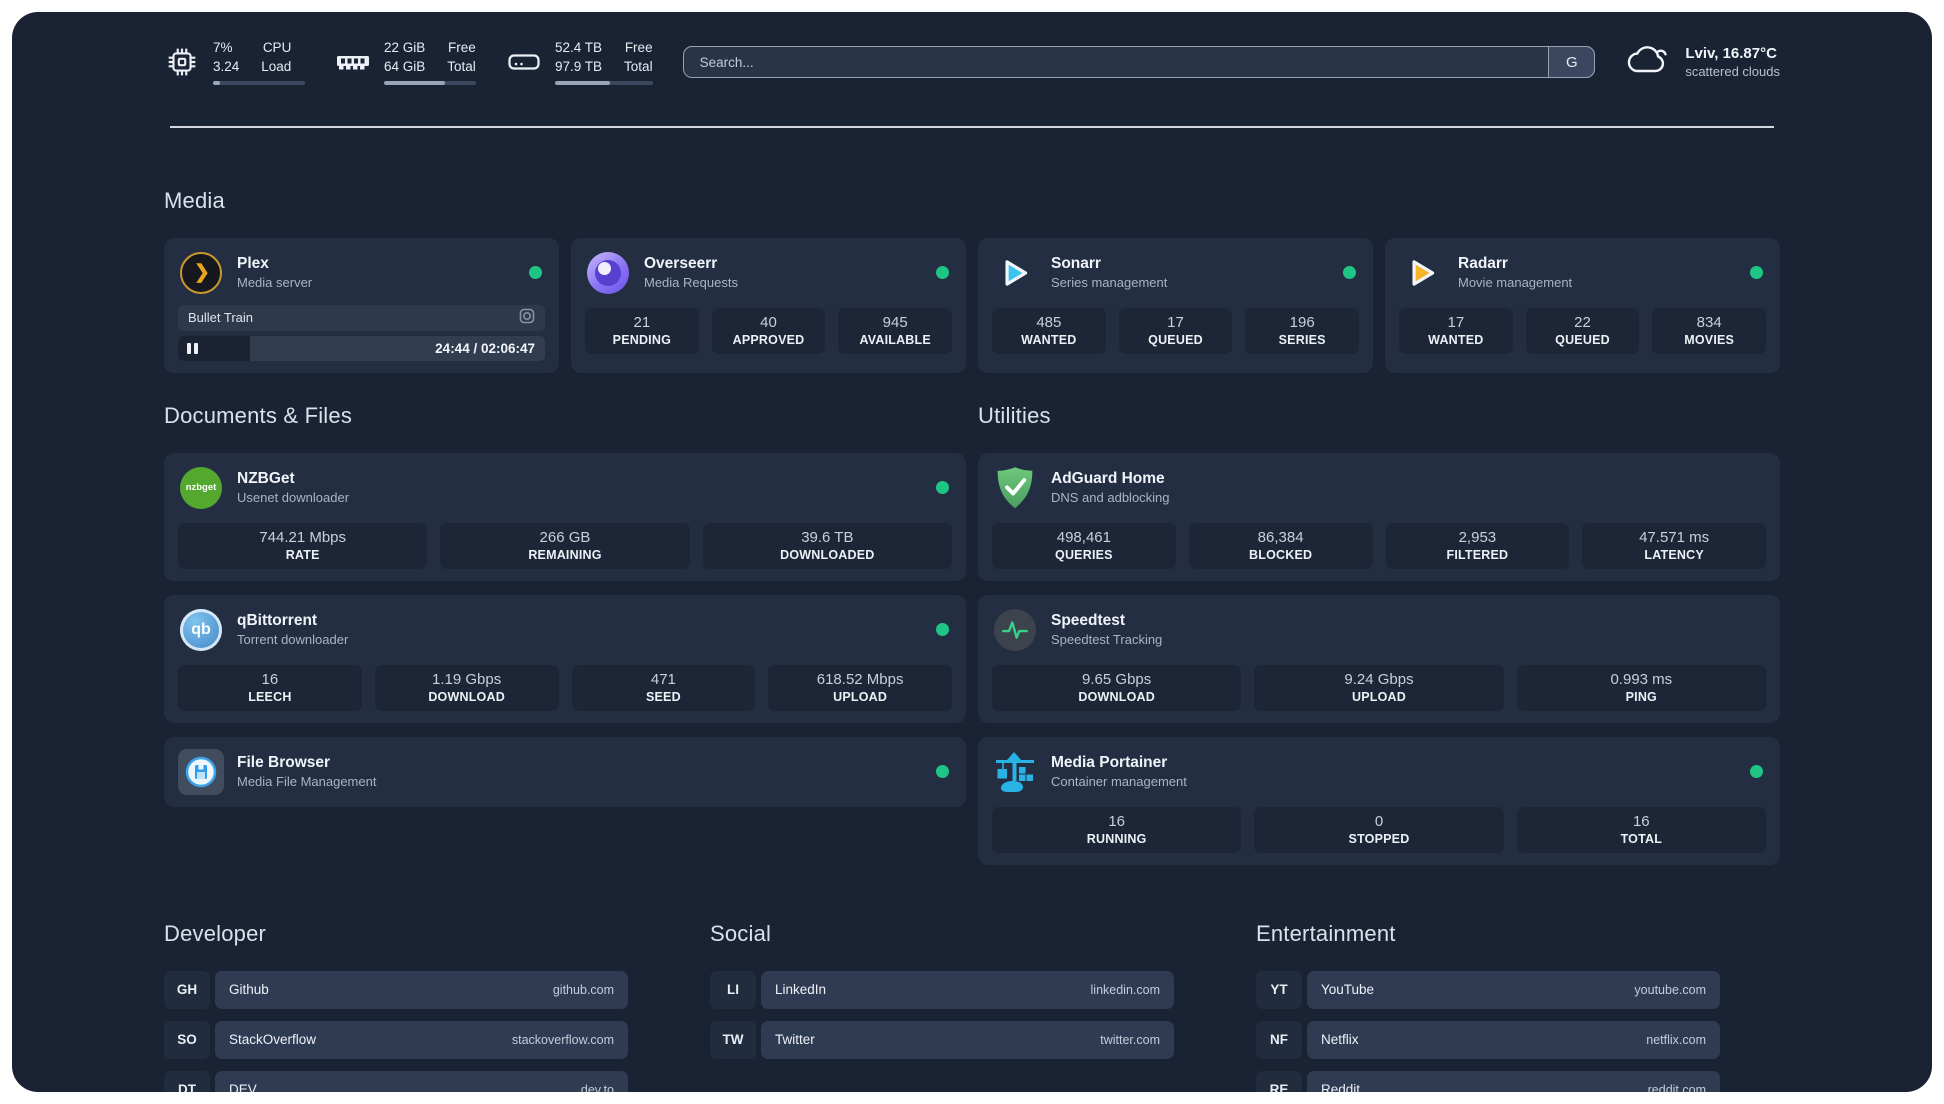 This screenshot has height=1104, width=1944. I want to click on memory-widget: 22 GiB 64 GiB Free Total, so click(405, 62).